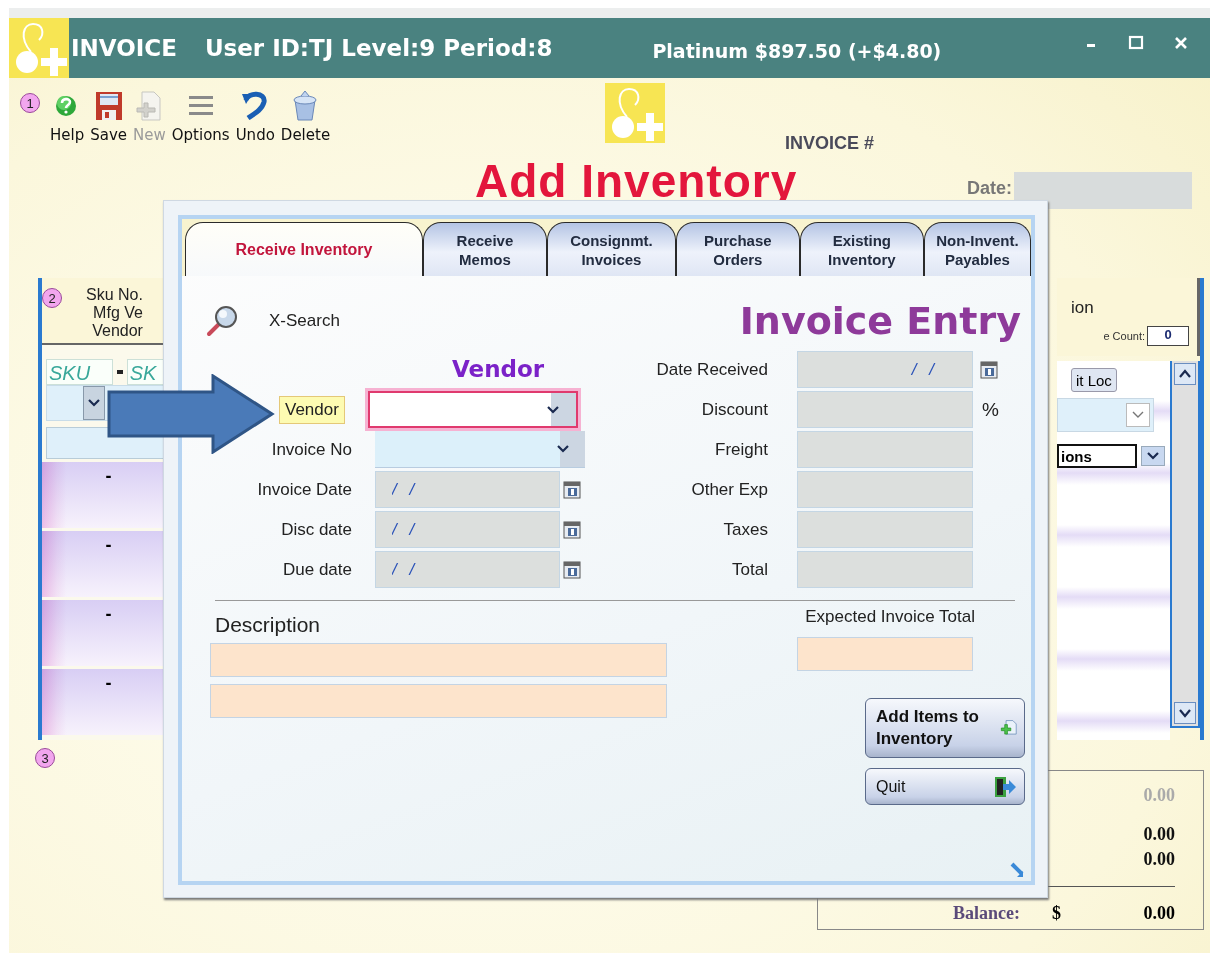  What do you see at coordinates (1103, 190) in the screenshot?
I see `date-field` at bounding box center [1103, 190].